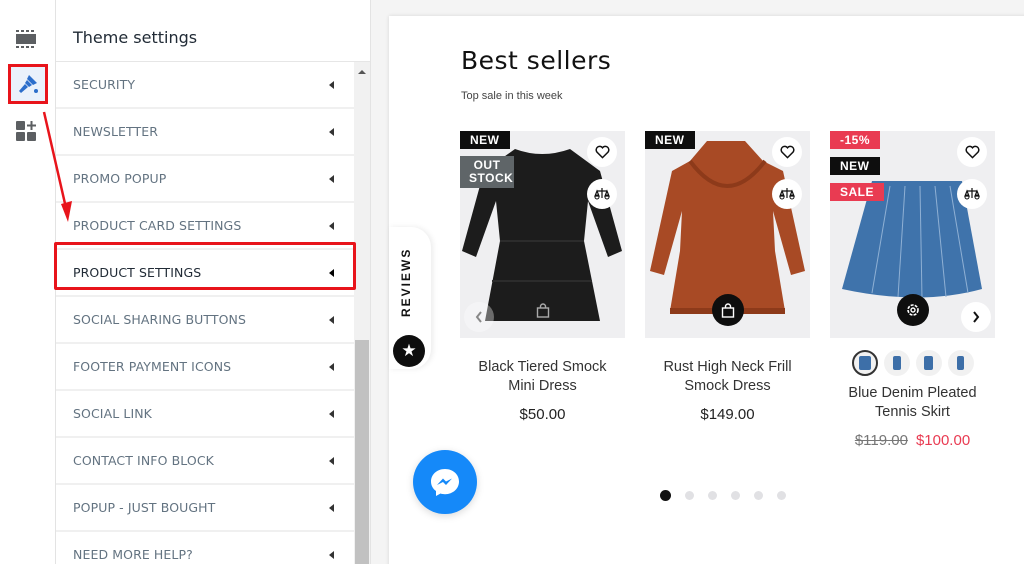 This screenshot has height=564, width=1024. Describe the element at coordinates (157, 225) in the screenshot. I see `settings-item-label: PRODUCT CARD SETTINGS` at that location.